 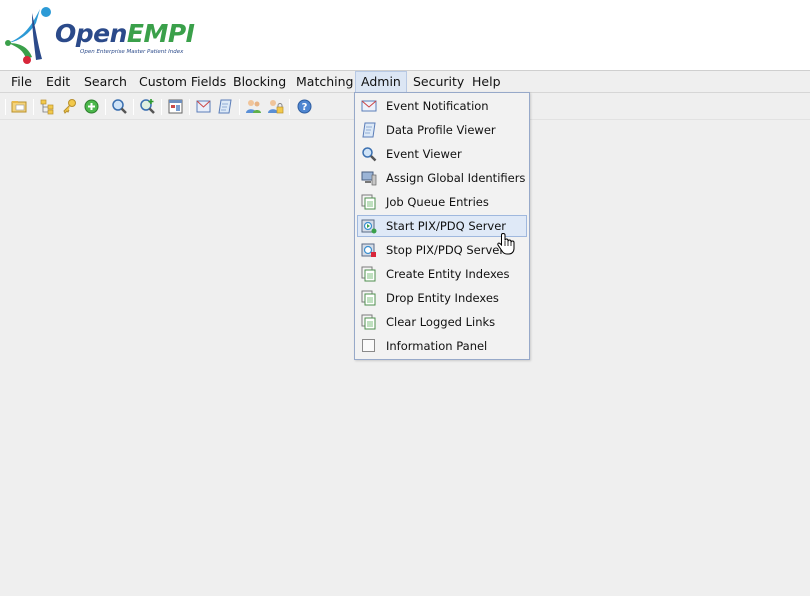 What do you see at coordinates (132, 52) in the screenshot?
I see `logo-tagline: Open Enterprise Master Patient Index` at bounding box center [132, 52].